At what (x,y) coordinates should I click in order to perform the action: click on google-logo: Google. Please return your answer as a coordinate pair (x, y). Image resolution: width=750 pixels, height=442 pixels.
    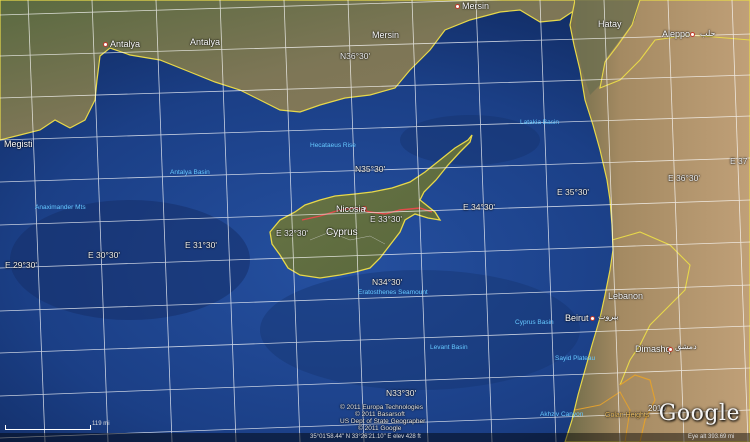
    Looking at the image, I should click on (699, 413).